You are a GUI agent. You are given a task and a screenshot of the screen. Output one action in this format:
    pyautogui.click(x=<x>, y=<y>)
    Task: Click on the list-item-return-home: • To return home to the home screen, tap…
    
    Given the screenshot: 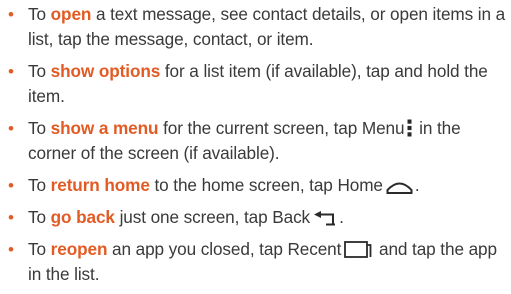 What is the action you would take?
    pyautogui.click(x=255, y=185)
    